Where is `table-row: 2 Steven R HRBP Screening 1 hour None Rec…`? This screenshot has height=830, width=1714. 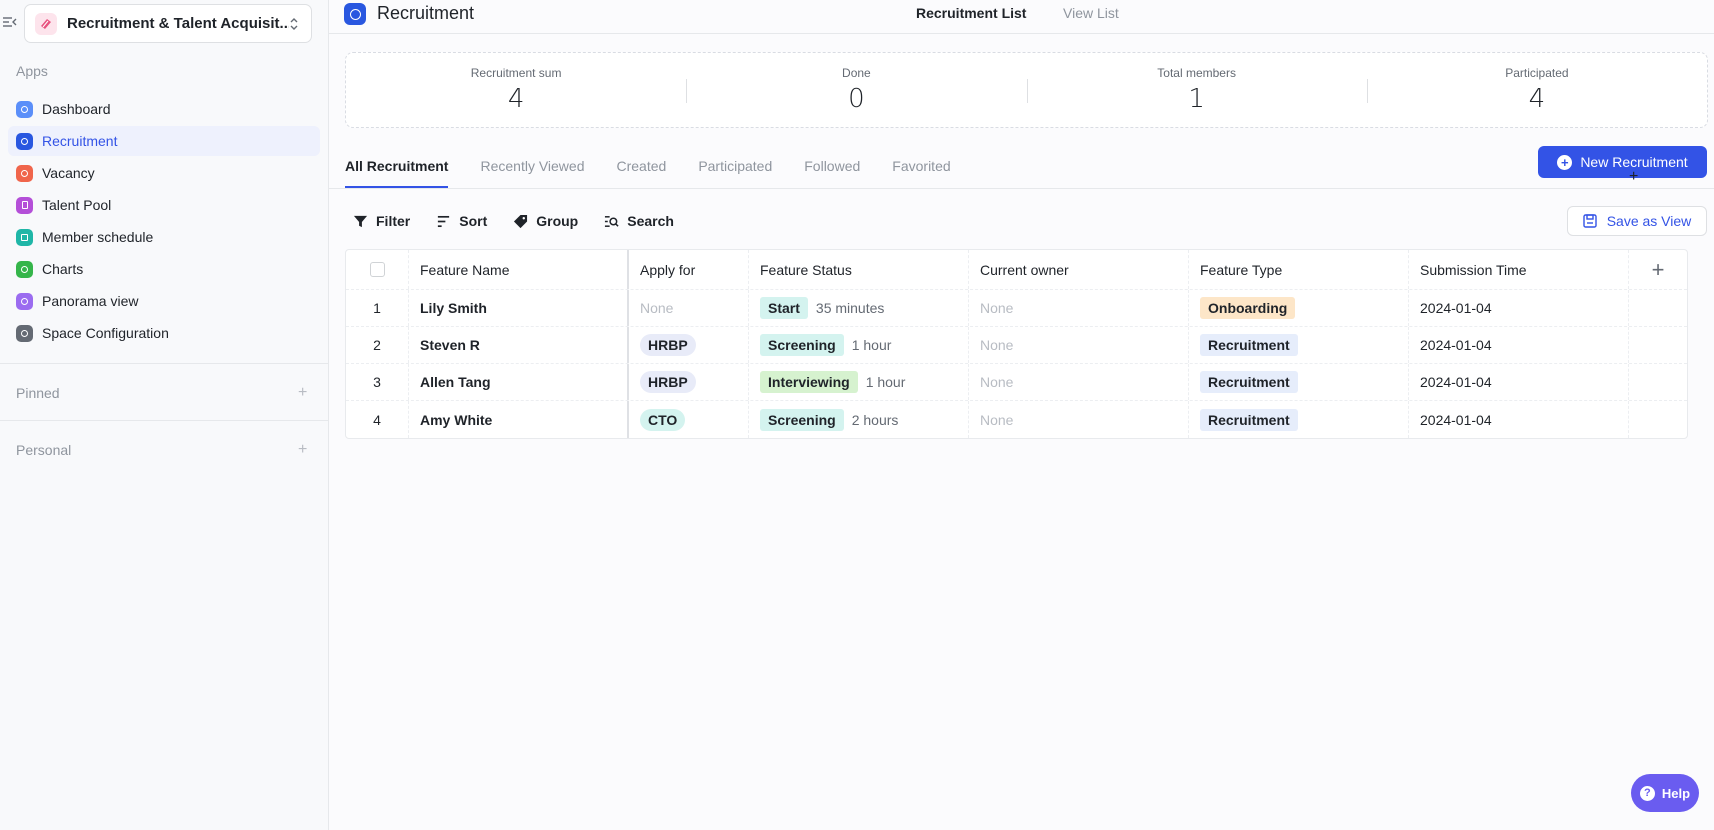
table-row: 2 Steven R HRBP Screening 1 hour None Rec… is located at coordinates (1016, 345).